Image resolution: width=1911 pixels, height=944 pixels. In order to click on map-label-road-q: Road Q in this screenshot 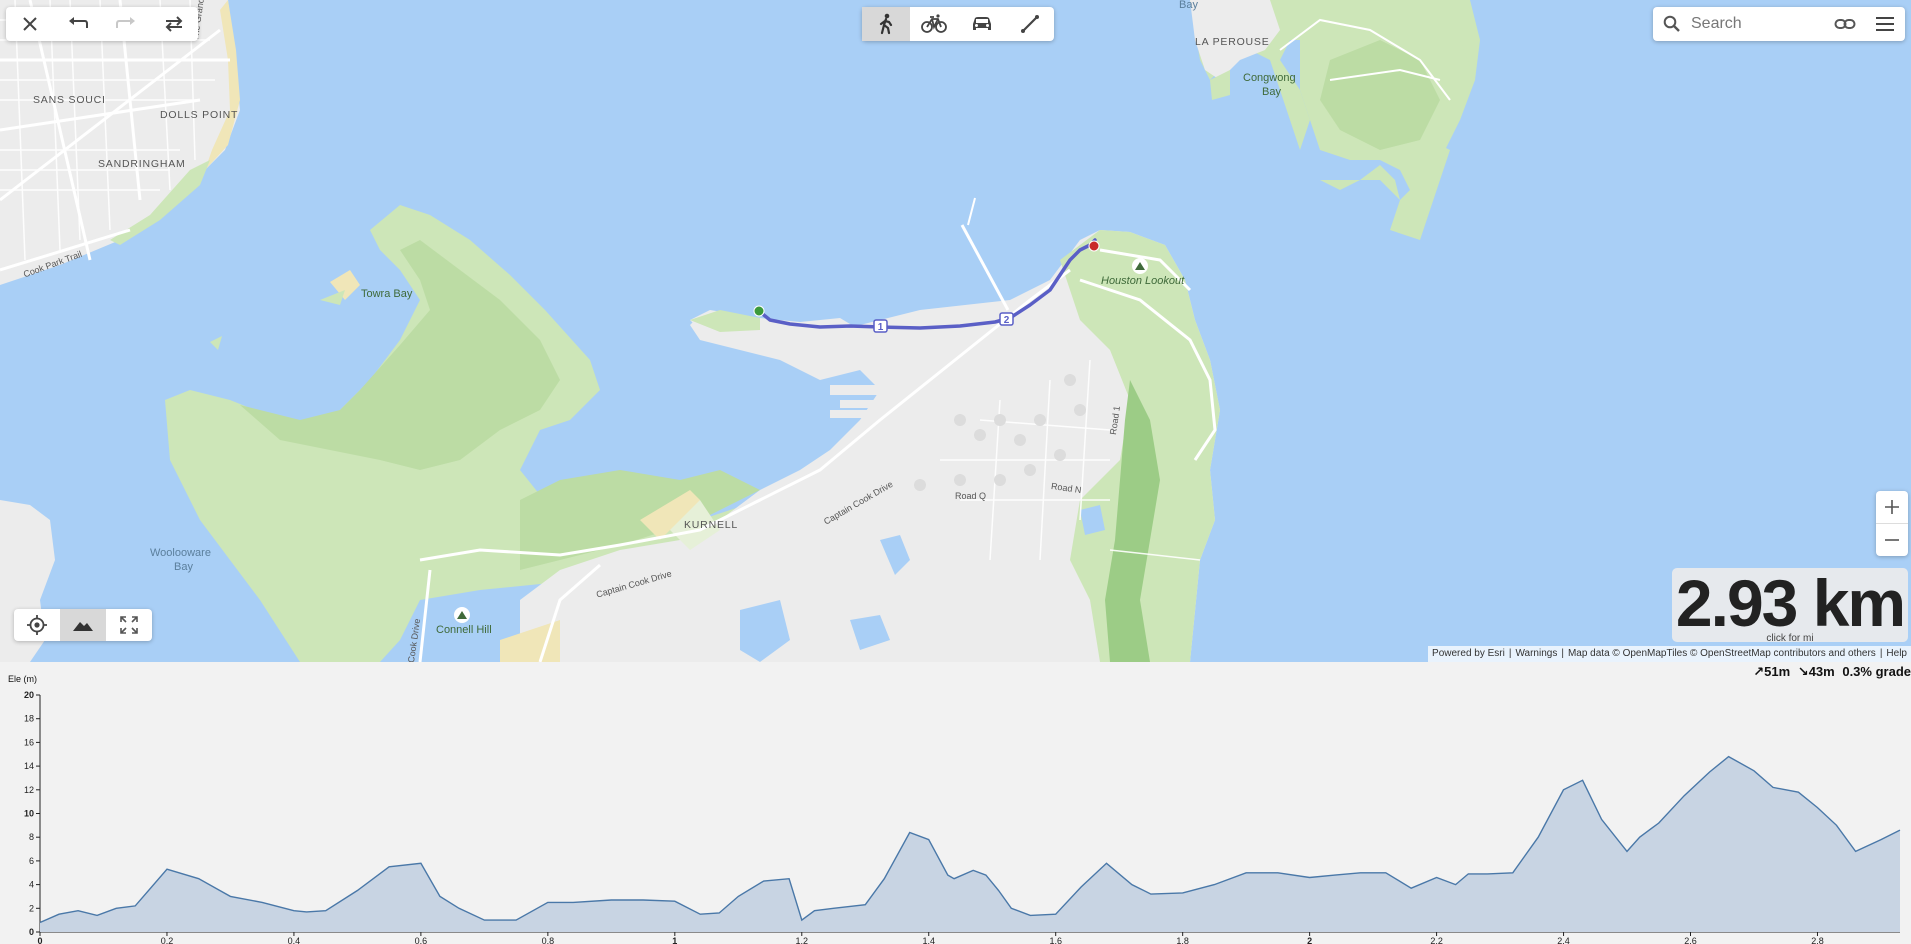, I will do `click(971, 496)`.